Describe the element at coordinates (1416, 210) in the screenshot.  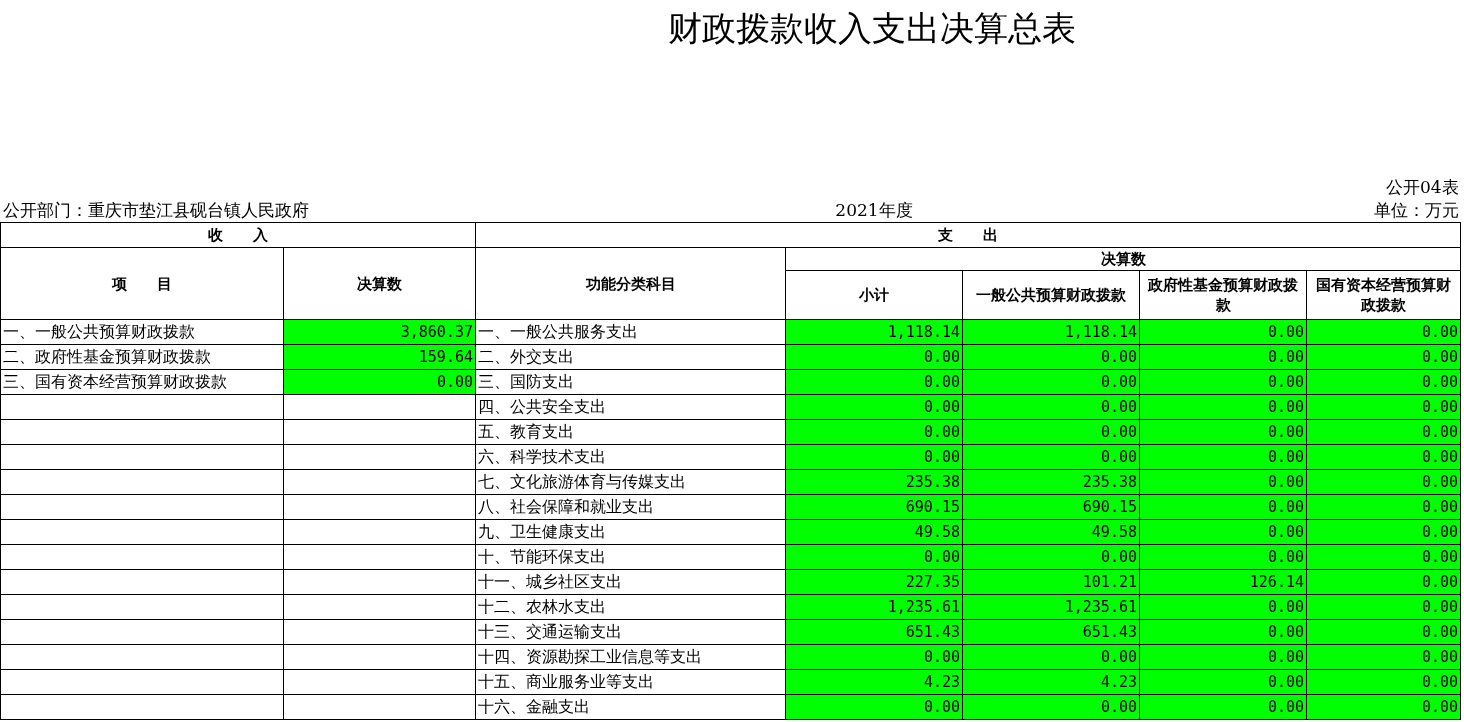
I see `unit-label: 单位：万元` at that location.